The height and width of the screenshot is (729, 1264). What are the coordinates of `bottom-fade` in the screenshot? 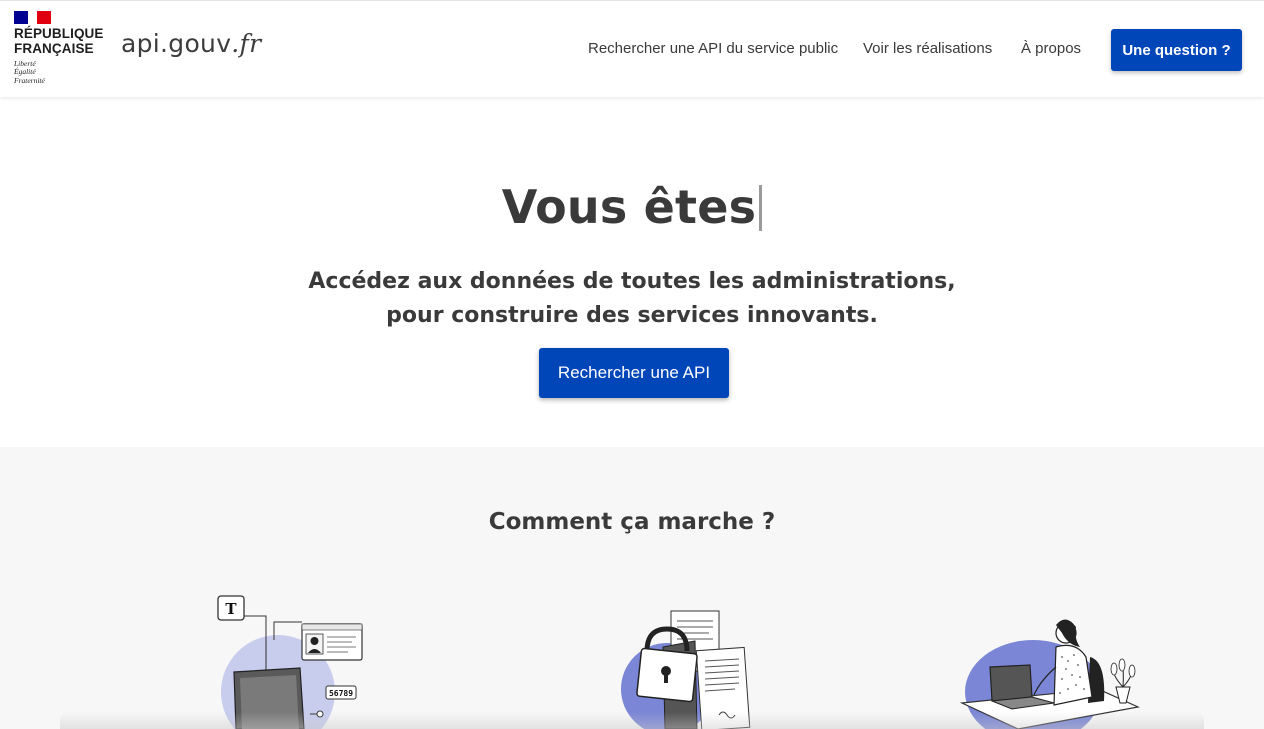 It's located at (632, 720).